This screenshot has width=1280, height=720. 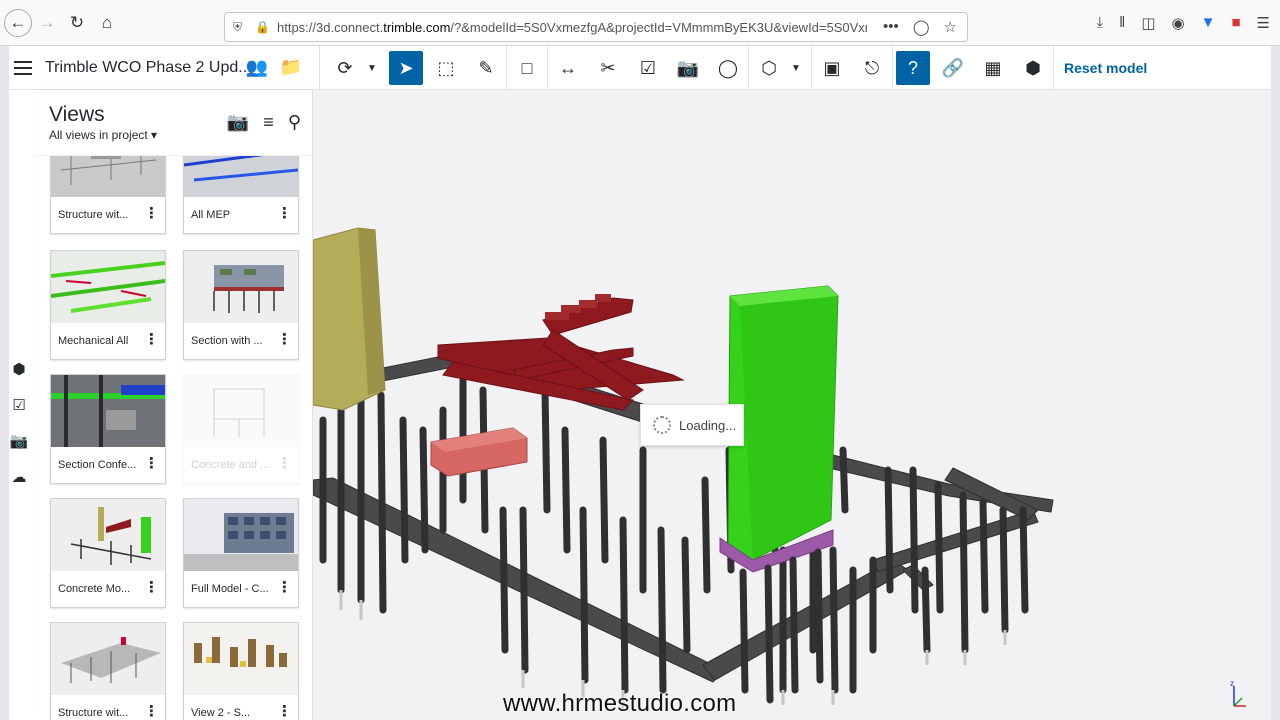 What do you see at coordinates (993, 68) in the screenshot?
I see `calculator-icon: ▦` at bounding box center [993, 68].